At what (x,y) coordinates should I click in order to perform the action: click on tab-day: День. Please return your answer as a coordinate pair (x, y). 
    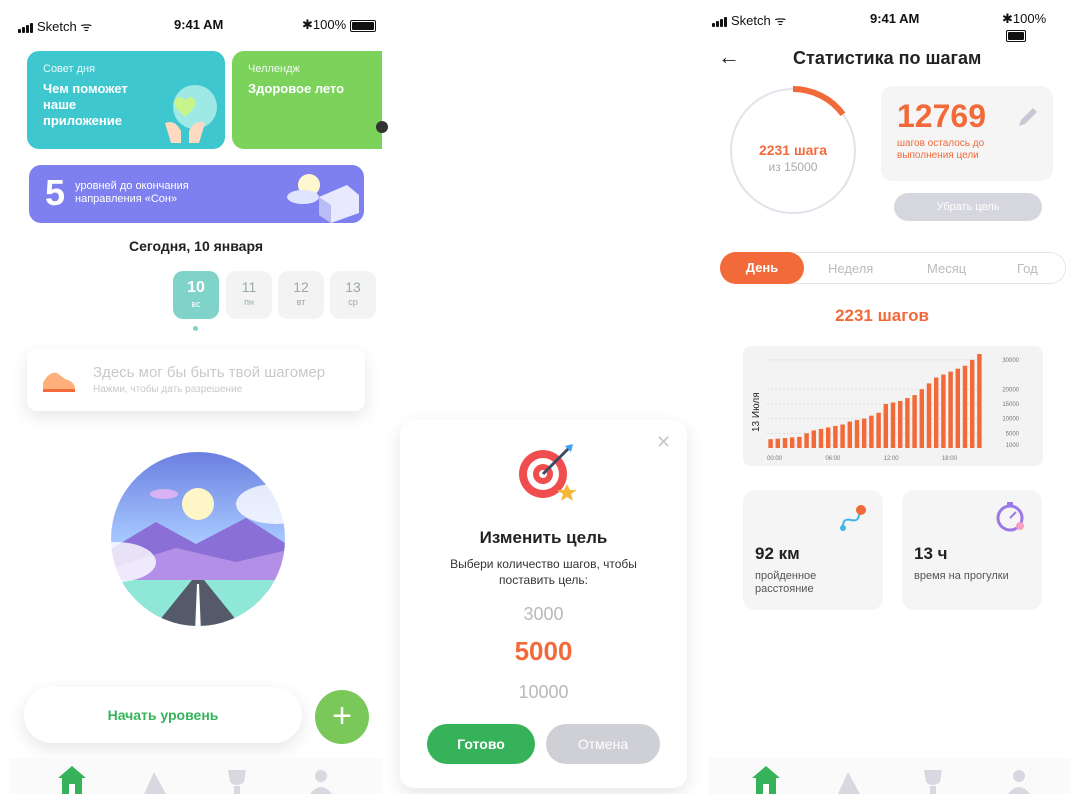
    Looking at the image, I should click on (762, 268).